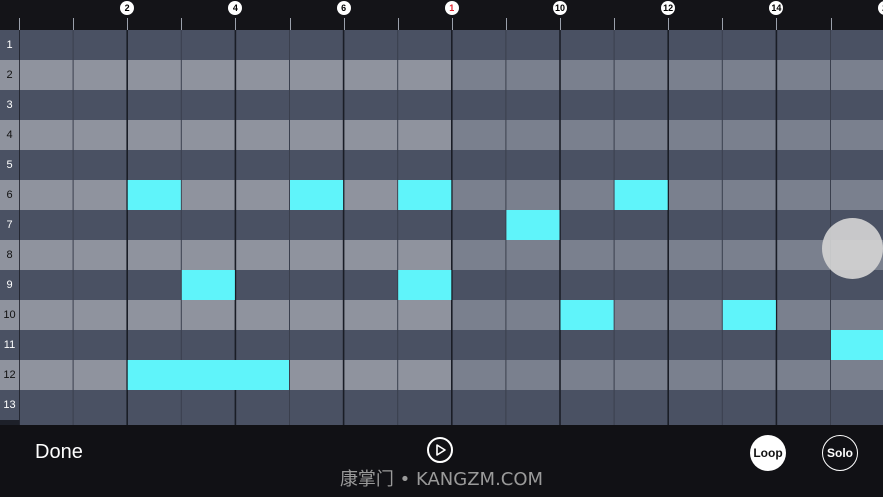 The image size is (883, 497). Describe the element at coordinates (9, 345) in the screenshot. I see `row-number: 11` at that location.